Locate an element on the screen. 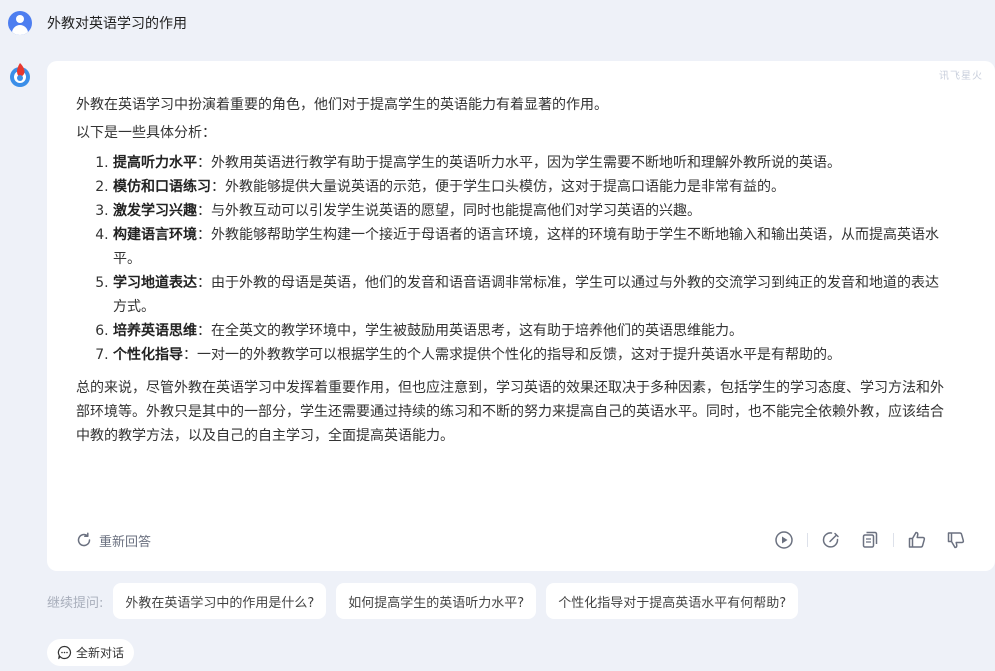 This screenshot has width=995, height=671. dislike-button is located at coordinates (956, 540).